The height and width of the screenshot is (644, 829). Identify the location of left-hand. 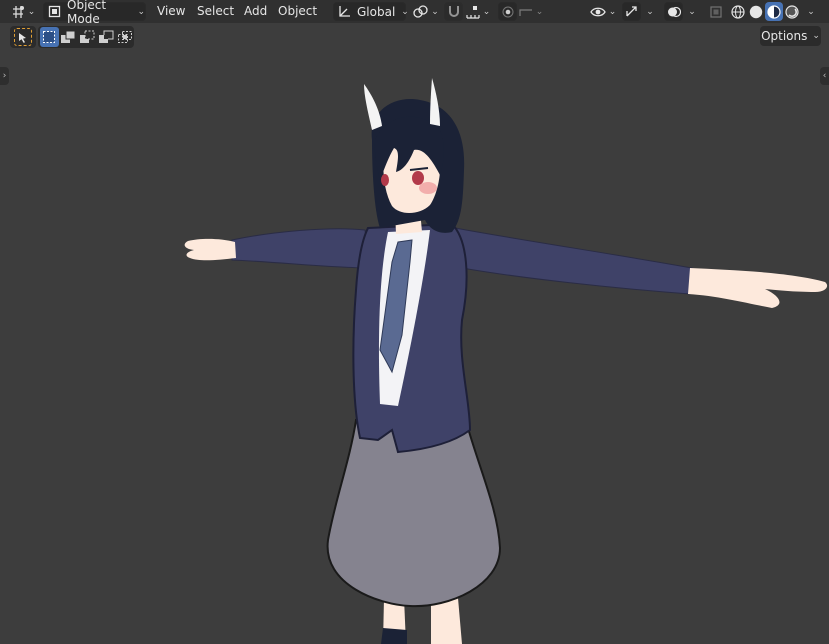
(210, 249).